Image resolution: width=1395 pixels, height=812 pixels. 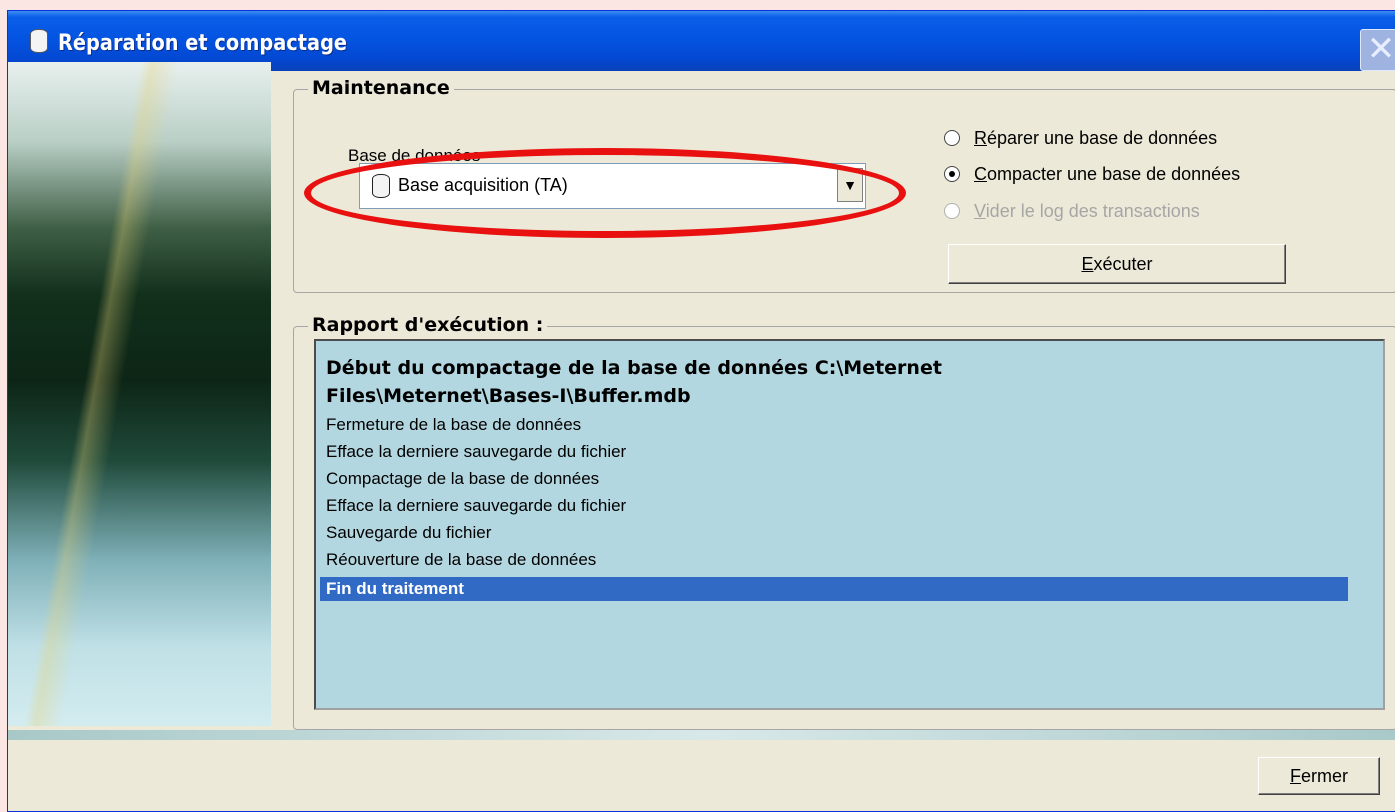 What do you see at coordinates (381, 88) in the screenshot?
I see `maintenance-group-label: Maintenance` at bounding box center [381, 88].